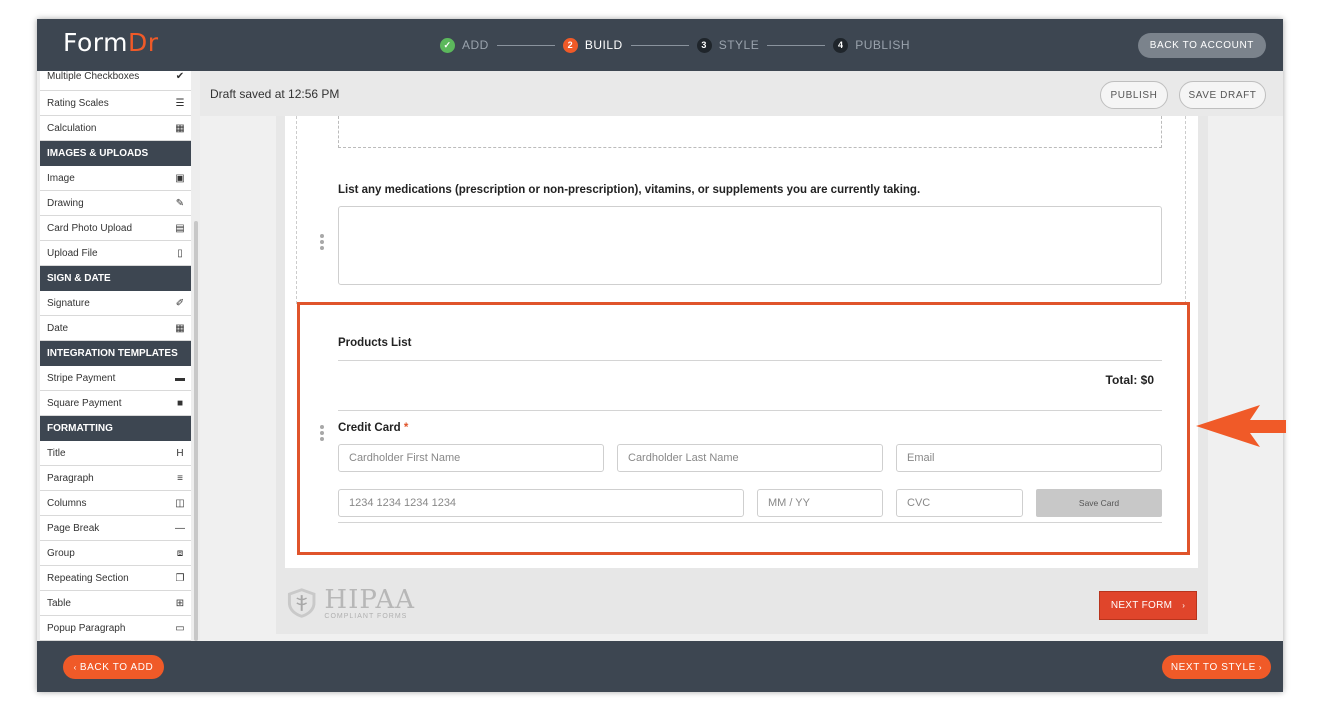  I want to click on sidebar-item-label: Columns, so click(67, 503).